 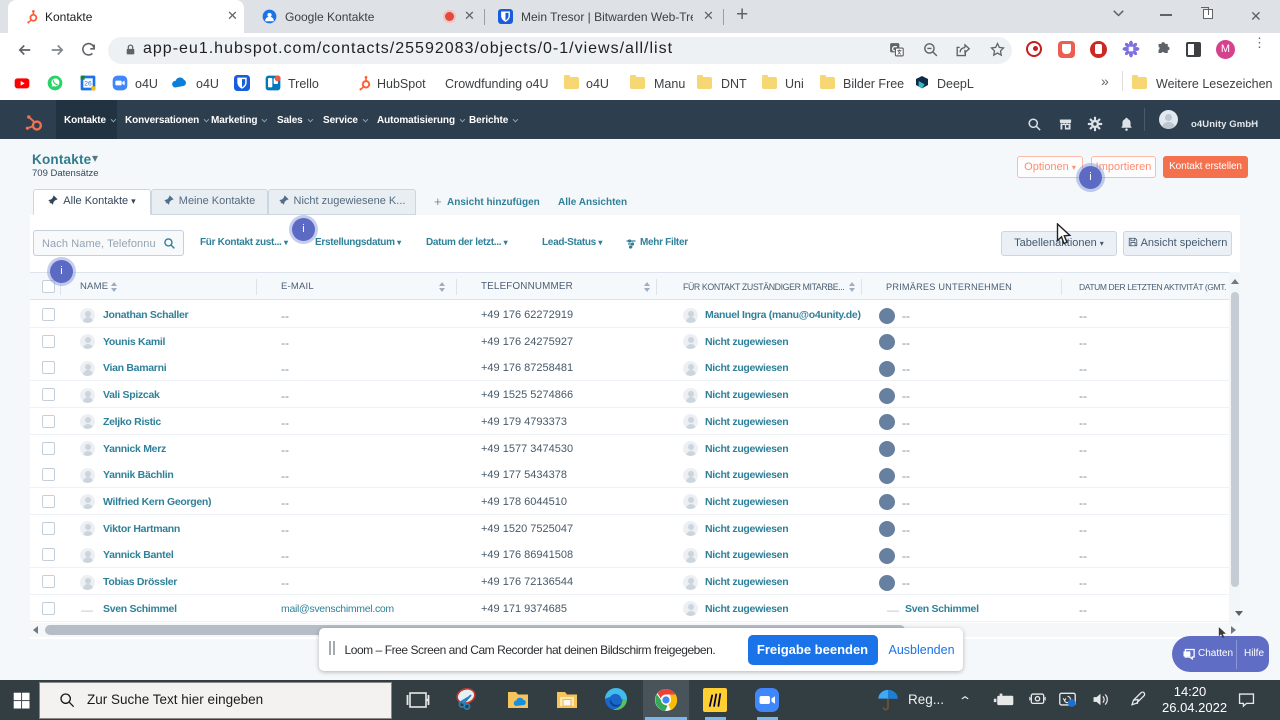 What do you see at coordinates (88, 84) in the screenshot?
I see `svg-text: 26` at bounding box center [88, 84].